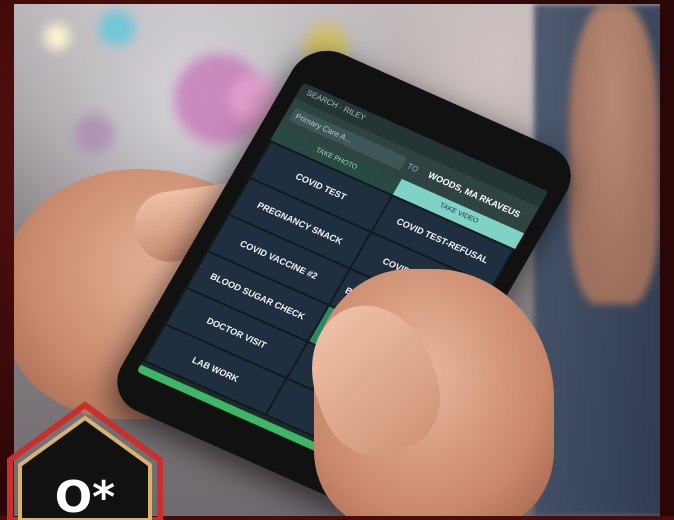 Image resolution: width=674 pixels, height=520 pixels. Describe the element at coordinates (85, 496) in the screenshot. I see `badge-glyph: O*` at that location.